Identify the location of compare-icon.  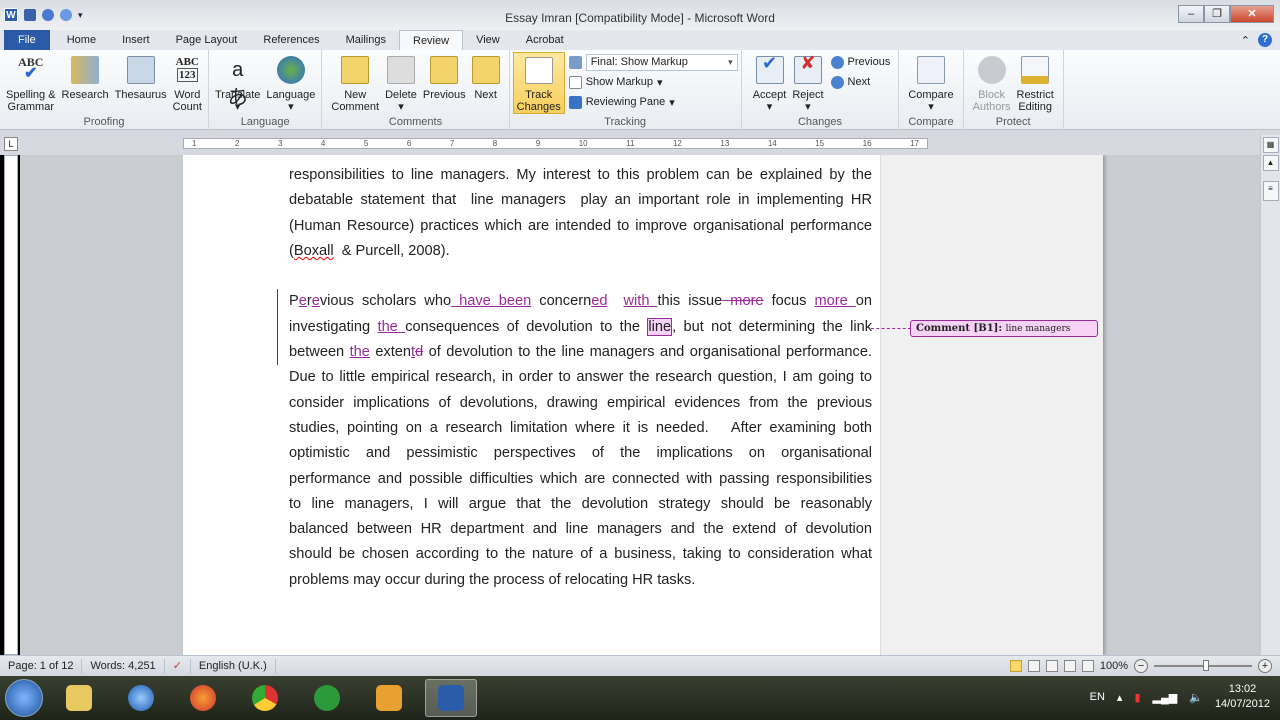
(930, 70).